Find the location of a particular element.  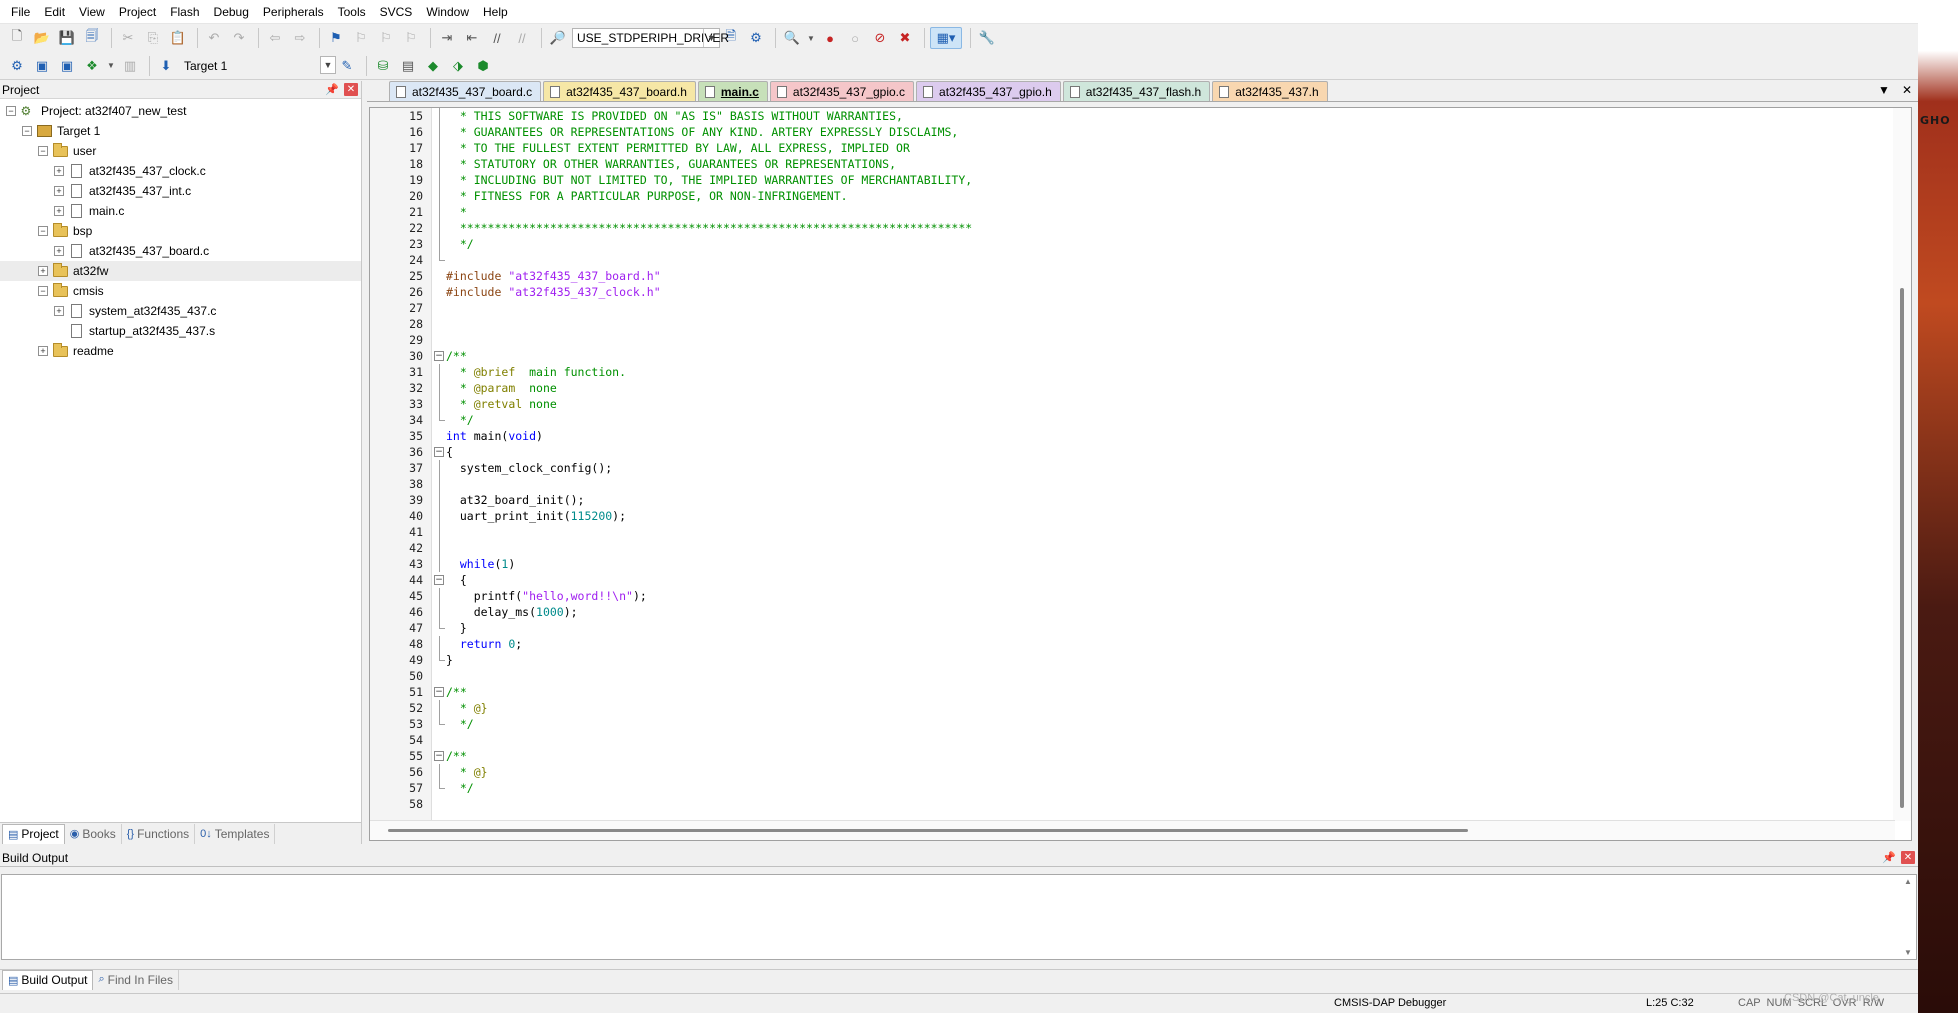

tab-books: ◉ Books is located at coordinates (93, 833).